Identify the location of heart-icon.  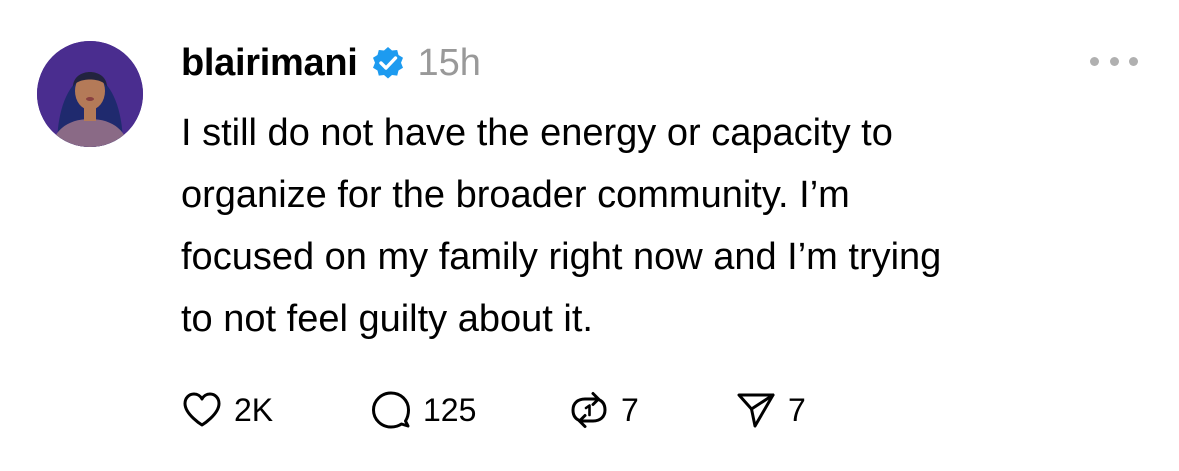
(202, 409).